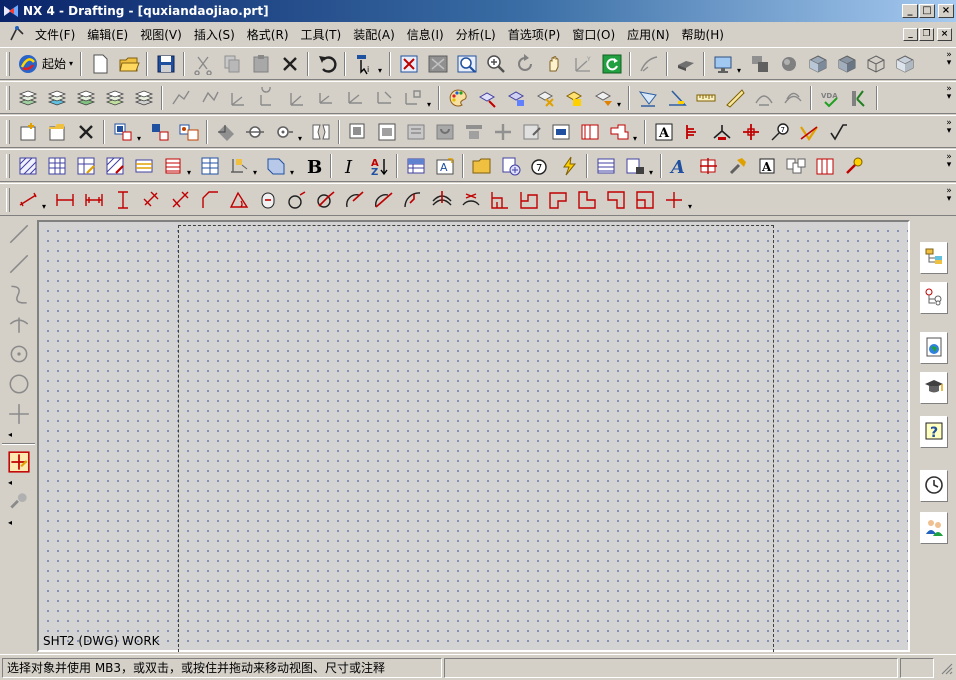 The width and height of the screenshot is (956, 680). Describe the element at coordinates (615, 200) in the screenshot. I see `dim-vertical-chain-button` at that location.